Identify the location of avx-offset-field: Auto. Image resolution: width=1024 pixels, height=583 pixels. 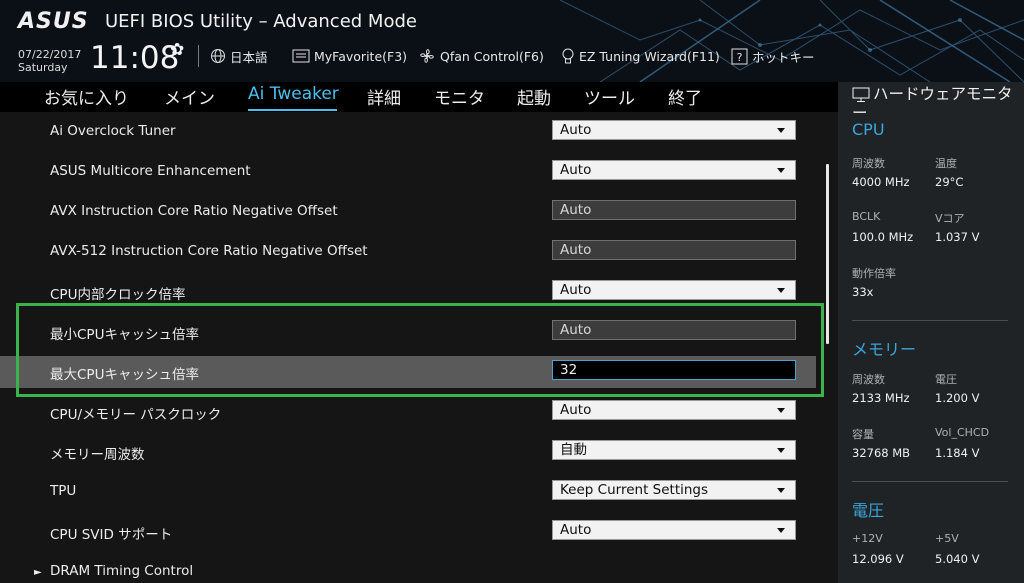
(674, 210).